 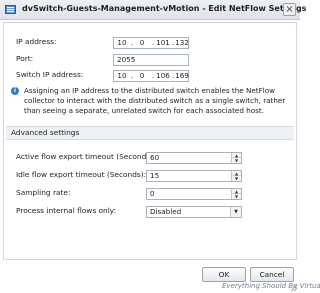 What do you see at coordinates (15, 91) in the screenshot?
I see `info-icon: i` at bounding box center [15, 91].